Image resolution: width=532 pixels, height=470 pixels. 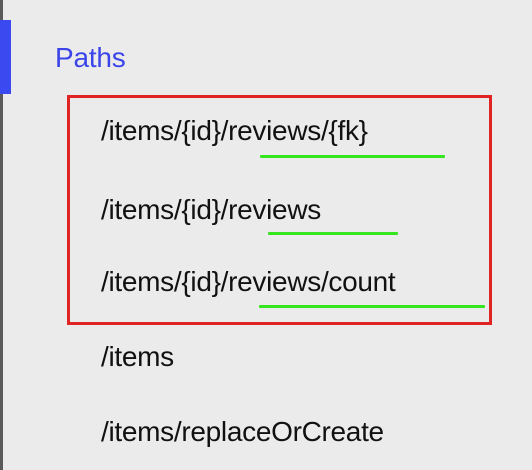 I want to click on underline-annotation-reviews, so click(x=333, y=233).